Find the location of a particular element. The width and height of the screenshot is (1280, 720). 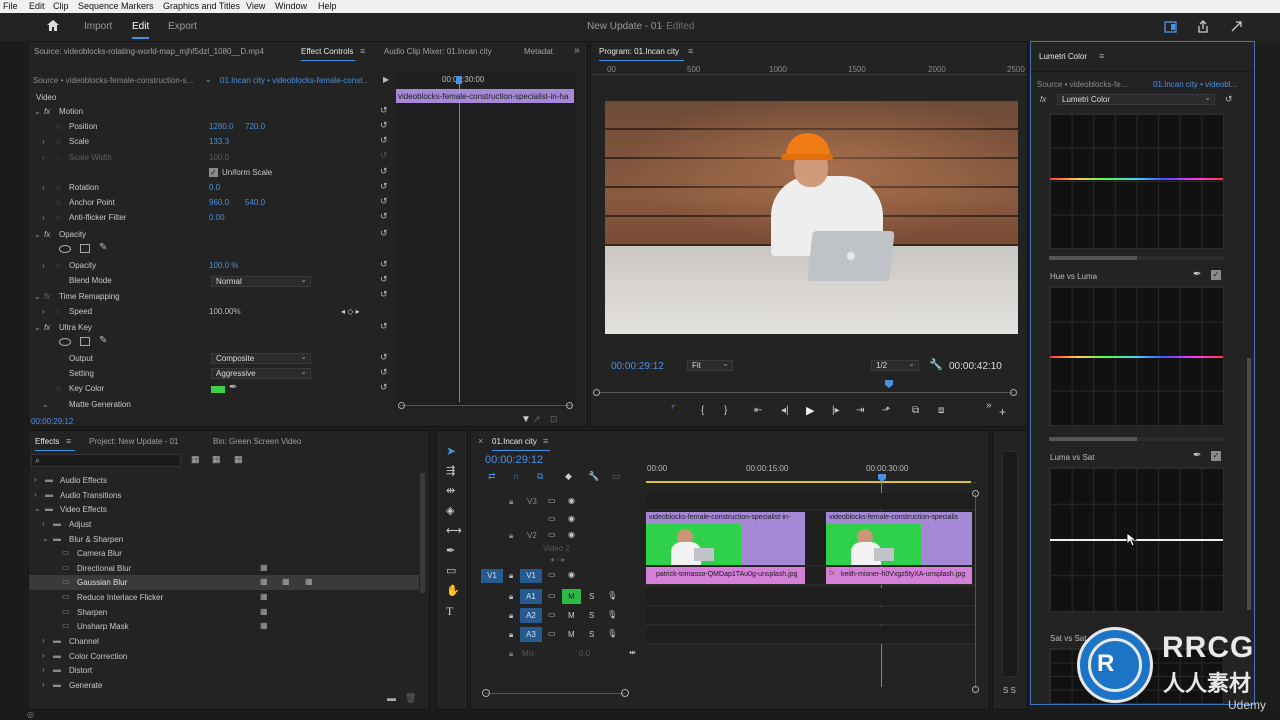

mark-in-icon: ⌜ is located at coordinates (673, 410).